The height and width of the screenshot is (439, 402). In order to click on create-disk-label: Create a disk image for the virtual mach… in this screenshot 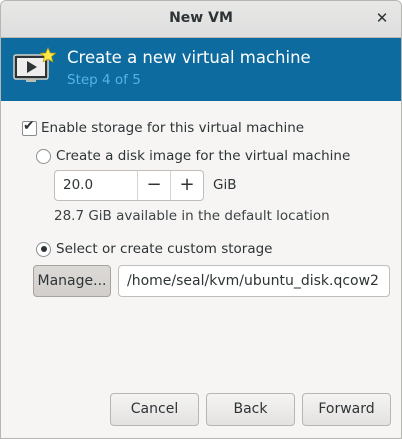, I will do `click(203, 156)`.